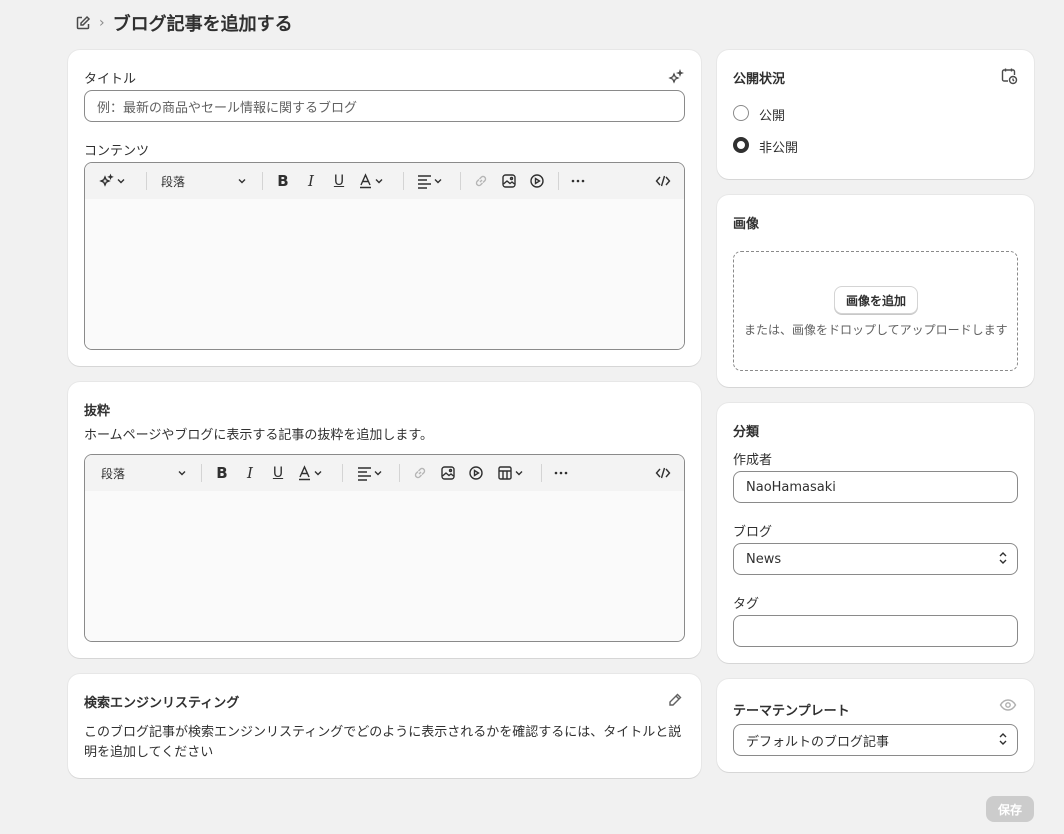 Image resolution: width=1064 pixels, height=834 pixels. I want to click on visibility-card: 公開状況 公開 非公開, so click(875, 114).